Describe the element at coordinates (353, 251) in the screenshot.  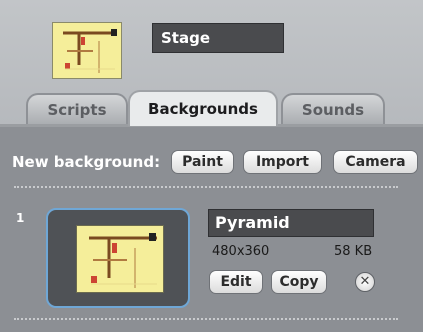
I see `background-file-size: 58 KB` at that location.